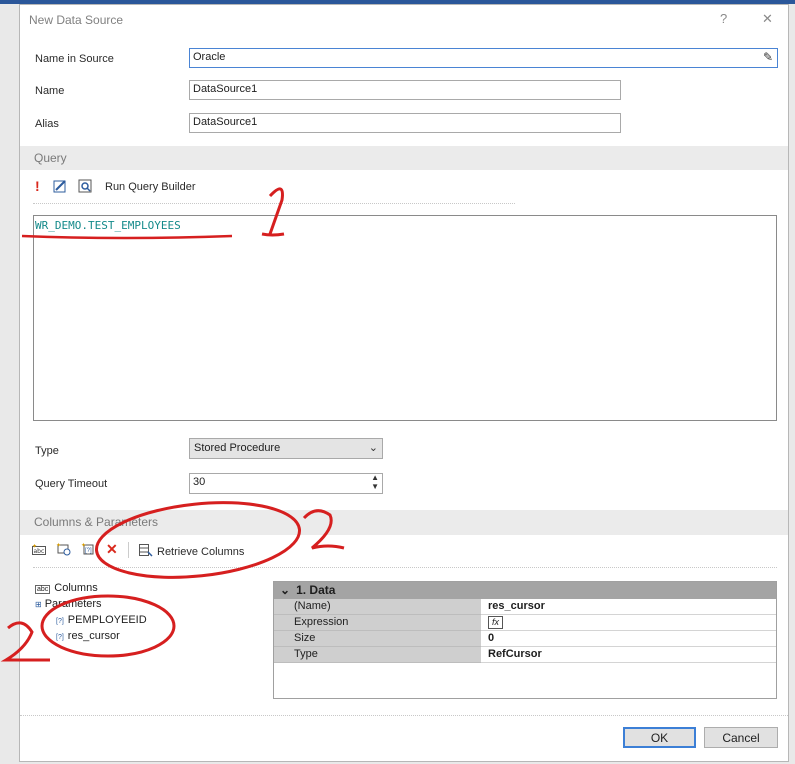 Image resolution: width=795 pixels, height=764 pixels. I want to click on property-value: res_cursor, so click(628, 607).